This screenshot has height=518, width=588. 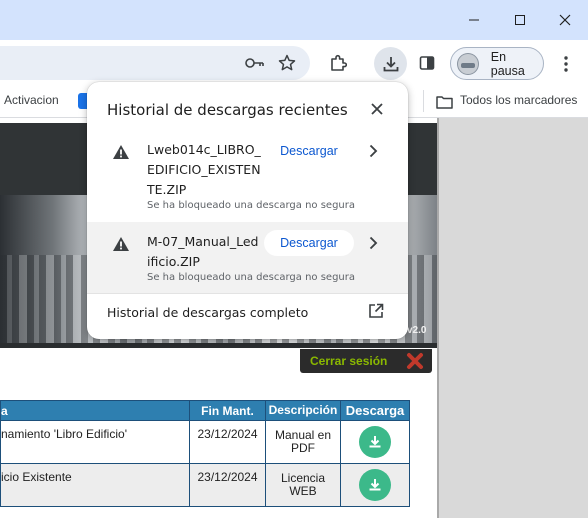 I want to click on bookmark-activacion: Activacion, so click(x=31, y=100).